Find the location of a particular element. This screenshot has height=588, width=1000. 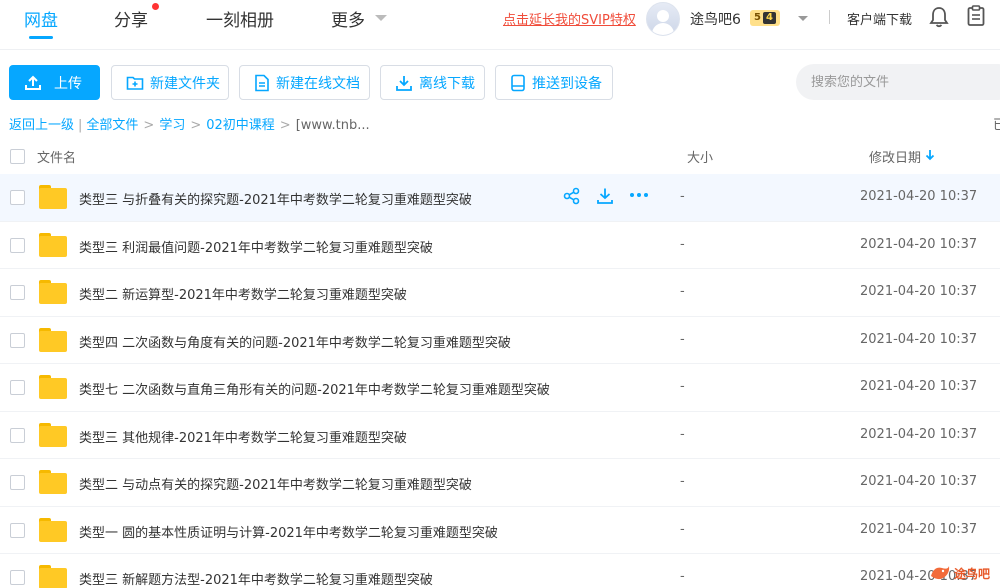

breadcrumb-item-junior-course: 02初中课程 is located at coordinates (240, 125).